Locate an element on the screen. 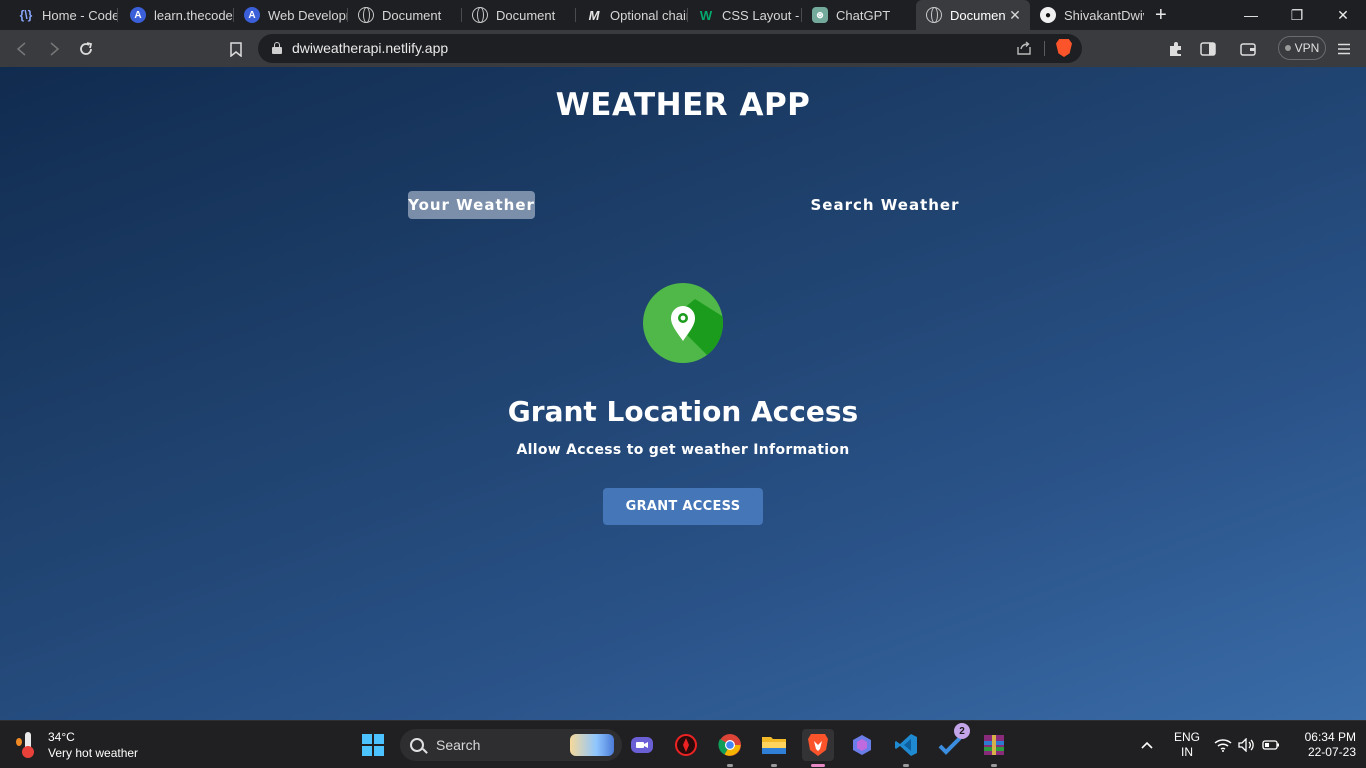  tab-web-development: A Web Development is located at coordinates (291, 15).